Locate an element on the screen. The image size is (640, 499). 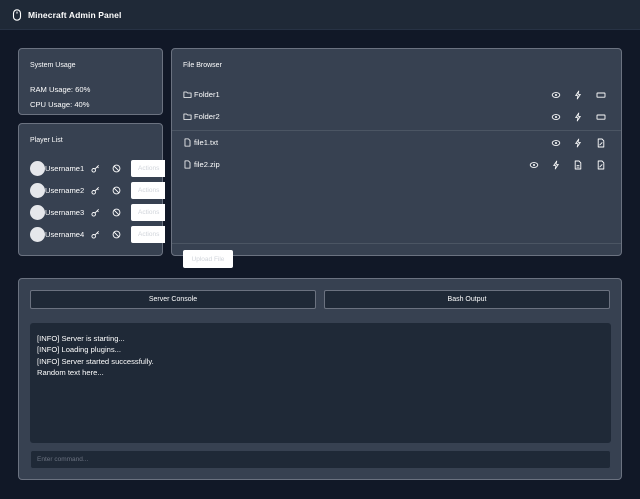
player-row: Username2 Actions is located at coordinates (97, 190).